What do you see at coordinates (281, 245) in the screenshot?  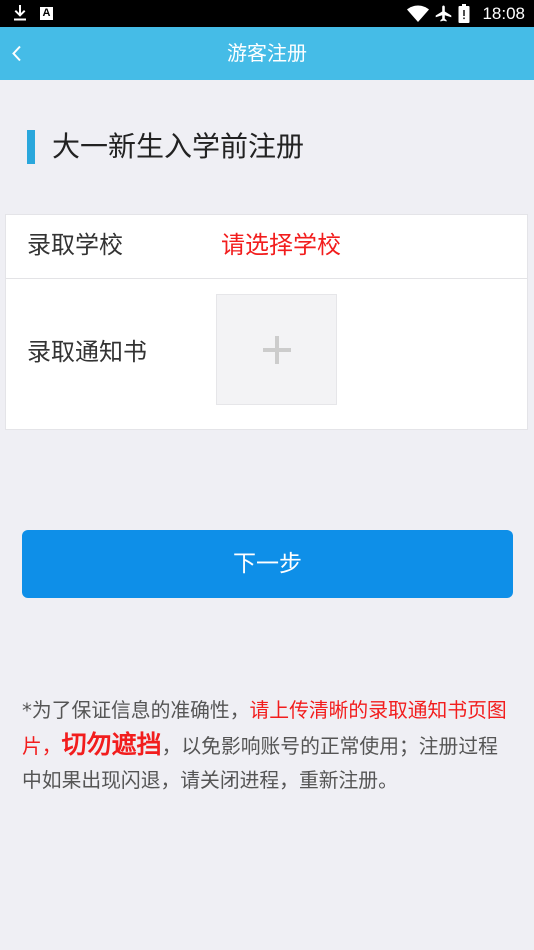 I see `school-select: 请选择学校` at bounding box center [281, 245].